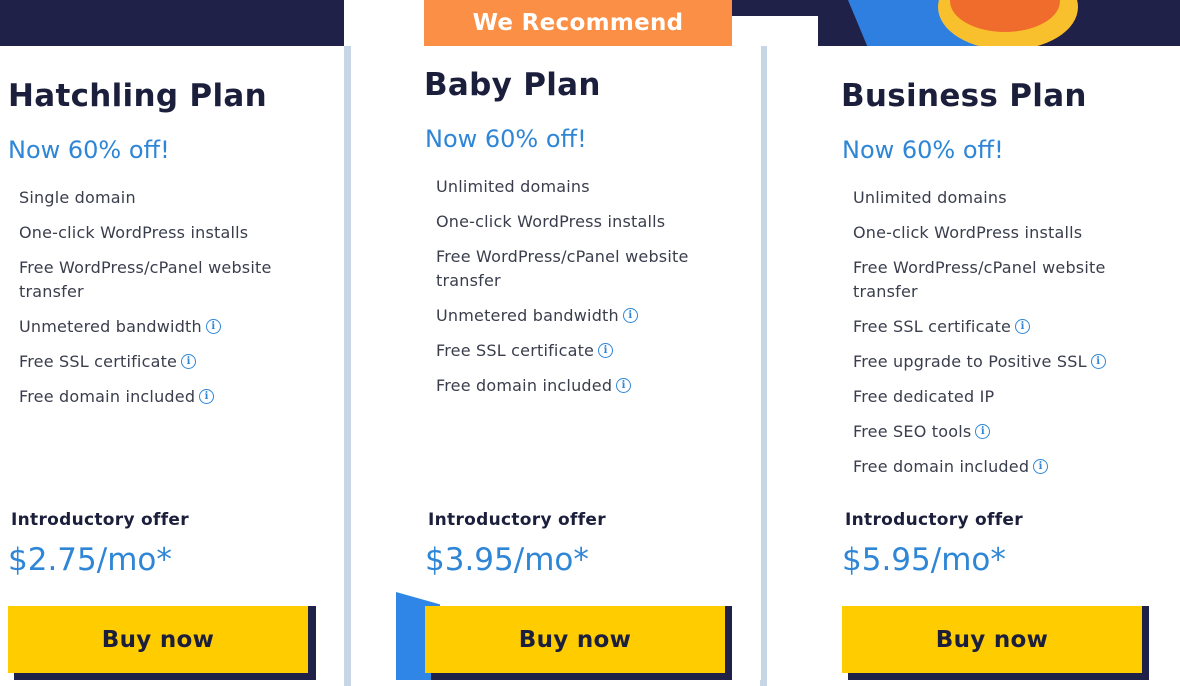 The height and width of the screenshot is (686, 1180). I want to click on plan-price: $2.75/mo*, so click(90, 560).